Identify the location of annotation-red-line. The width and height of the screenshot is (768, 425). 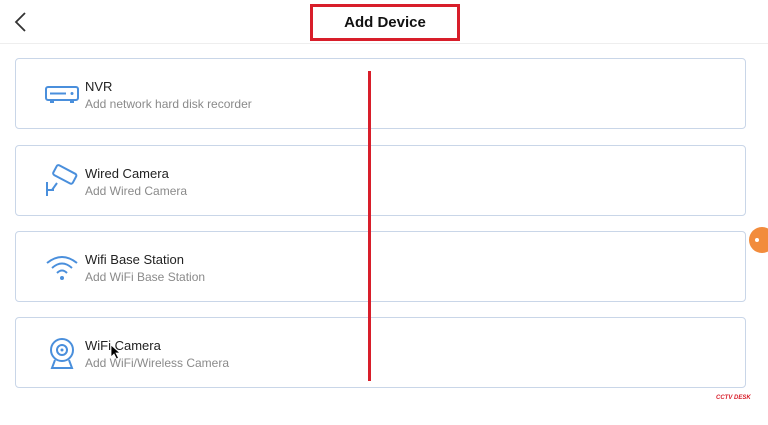
(369, 226).